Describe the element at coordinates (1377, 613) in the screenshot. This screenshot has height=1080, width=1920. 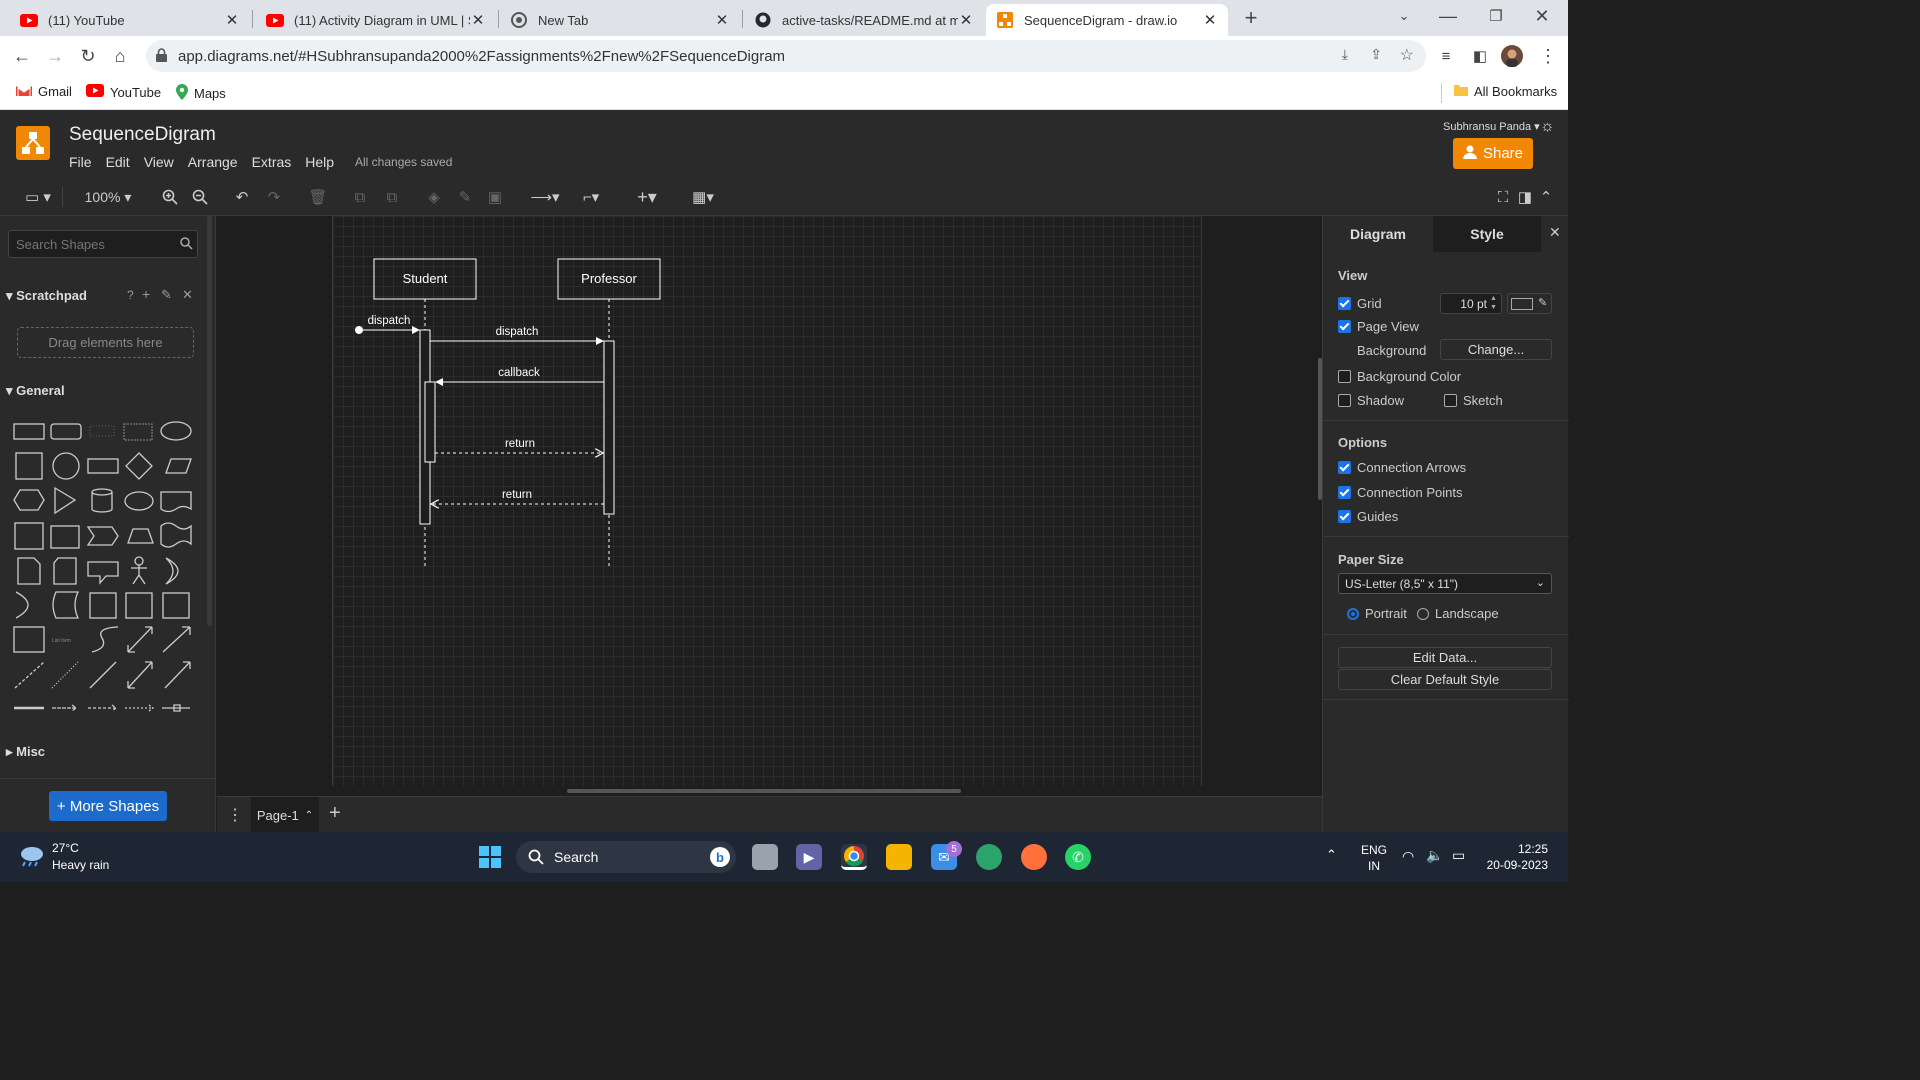
I see `portrait-radio: Portrait` at that location.